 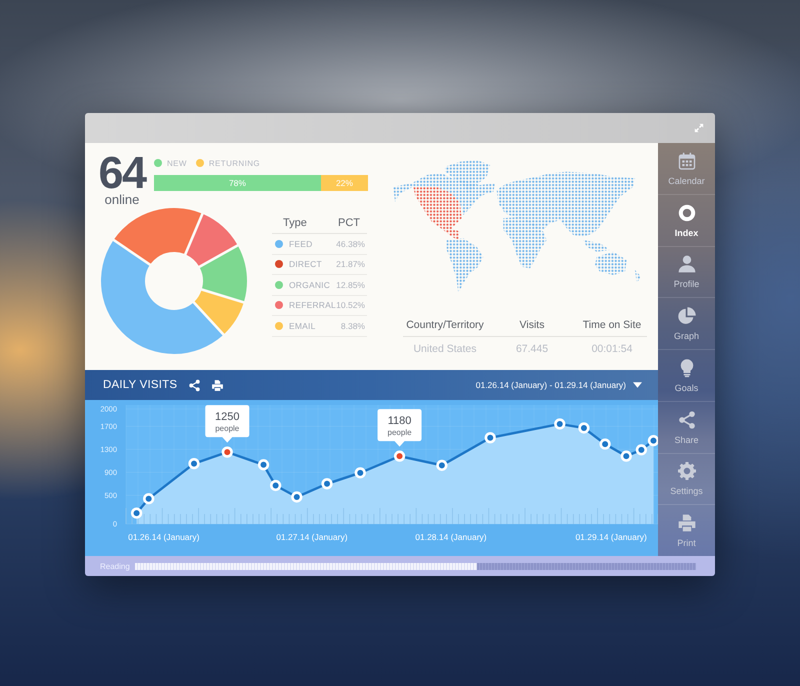 What do you see at coordinates (300, 243) in the screenshot?
I see `table-cell: FEED` at bounding box center [300, 243].